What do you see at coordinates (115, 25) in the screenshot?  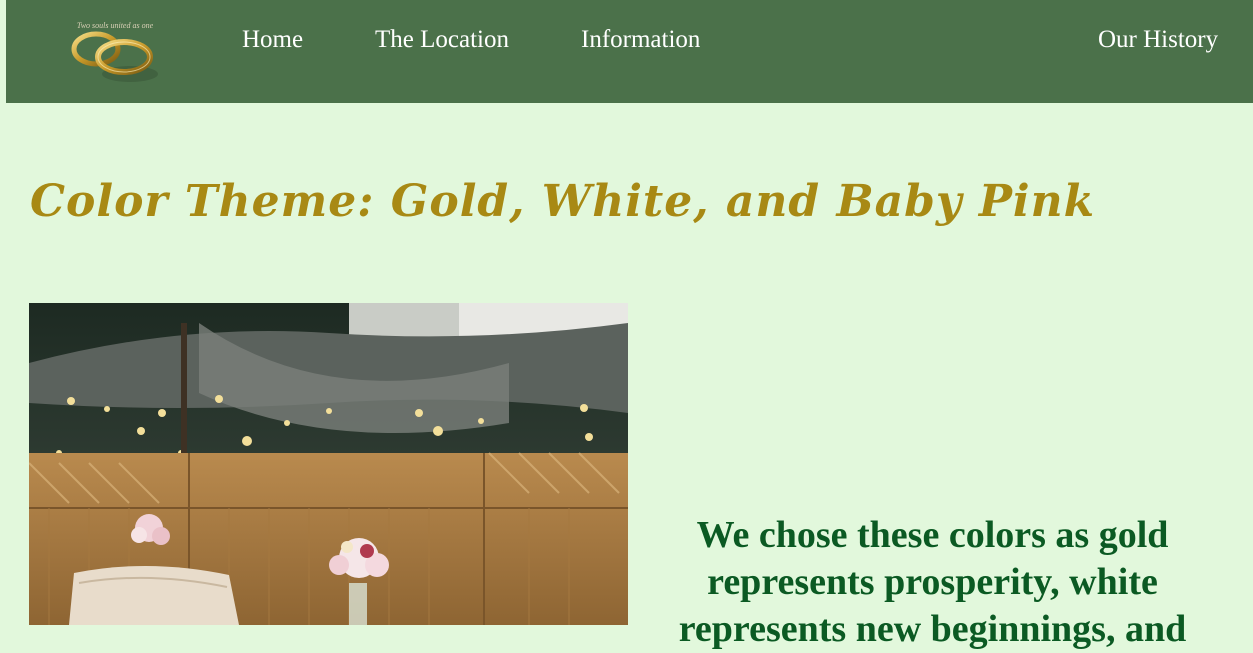 I see `logo-caption: Two souls united as one` at bounding box center [115, 25].